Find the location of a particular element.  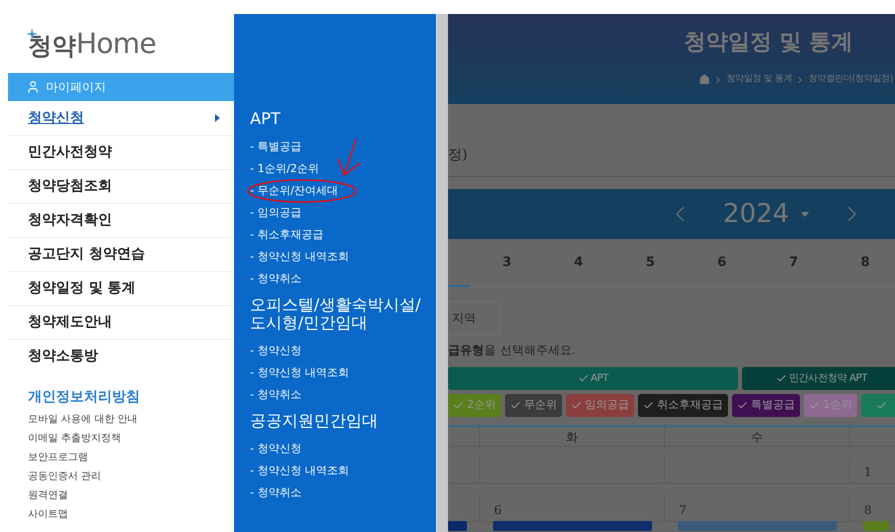

caret-icon is located at coordinates (217, 118).